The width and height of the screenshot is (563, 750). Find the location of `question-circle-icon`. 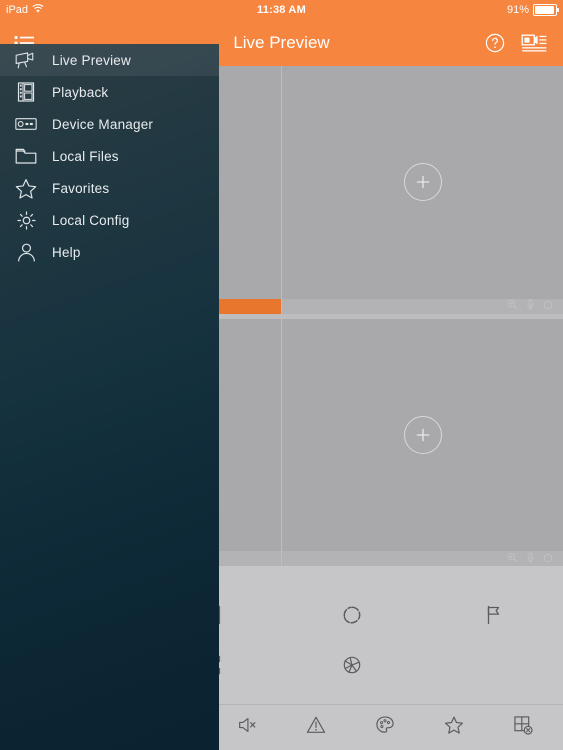

question-circle-icon is located at coordinates (495, 43).